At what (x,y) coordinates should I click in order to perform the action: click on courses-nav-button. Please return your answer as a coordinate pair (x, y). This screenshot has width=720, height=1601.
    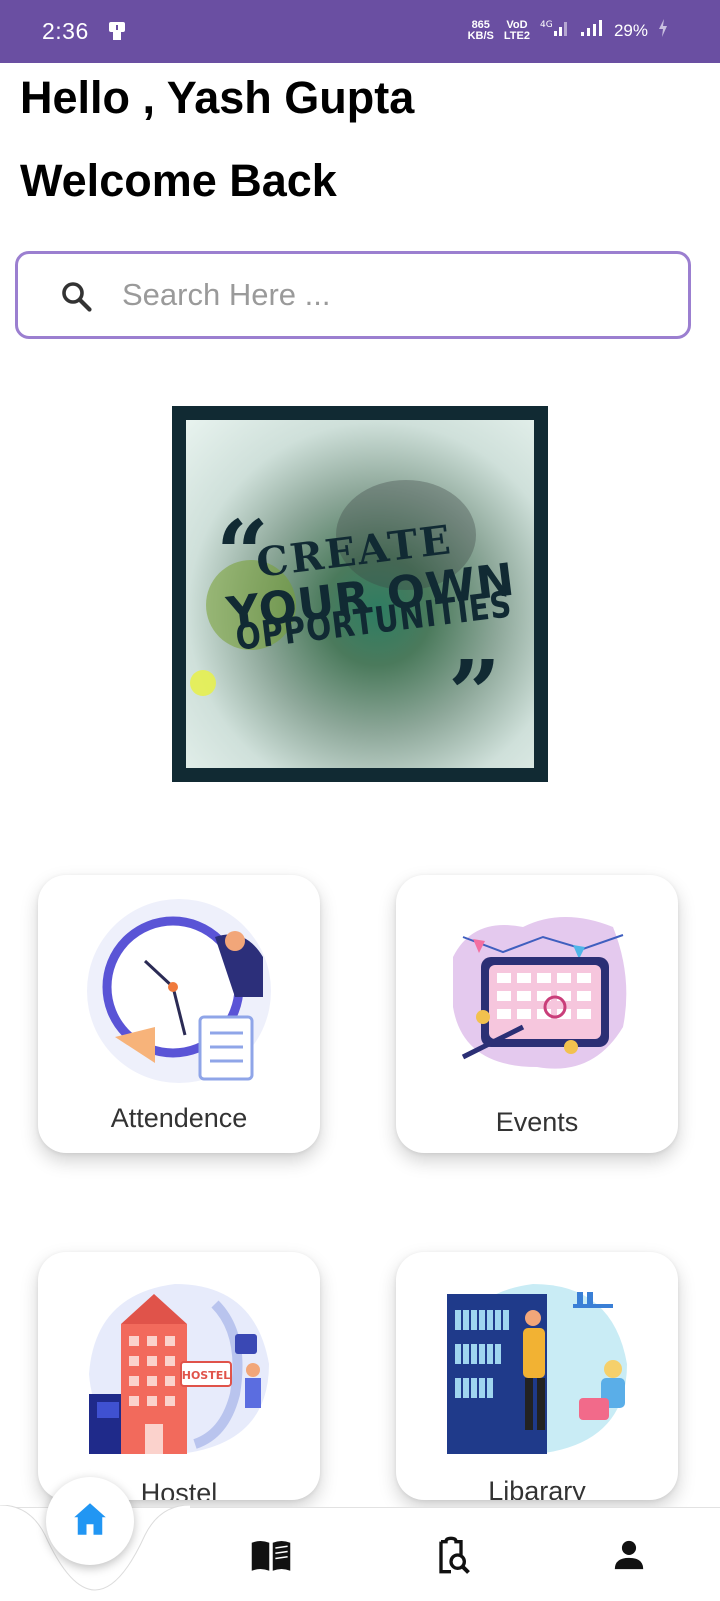
    Looking at the image, I should click on (271, 1557).